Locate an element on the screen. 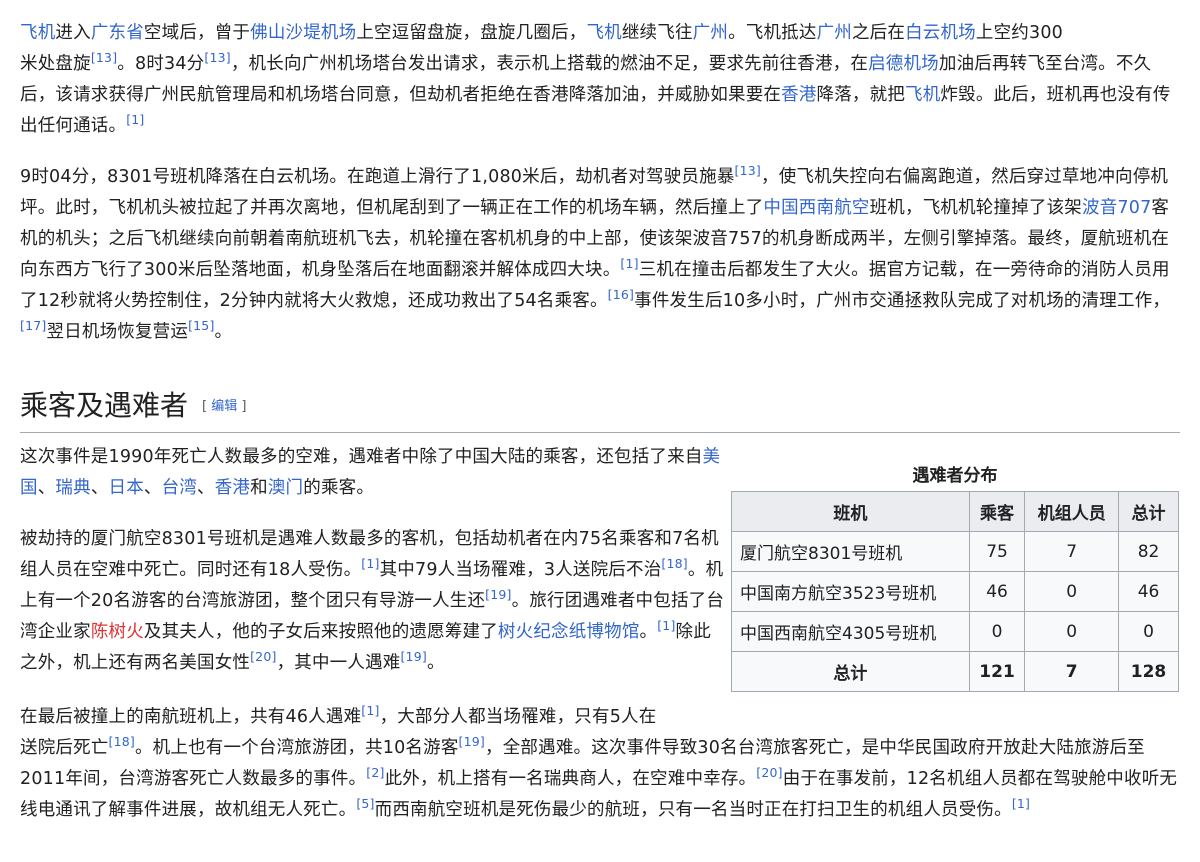  cell-passengers: 75 is located at coordinates (997, 551).